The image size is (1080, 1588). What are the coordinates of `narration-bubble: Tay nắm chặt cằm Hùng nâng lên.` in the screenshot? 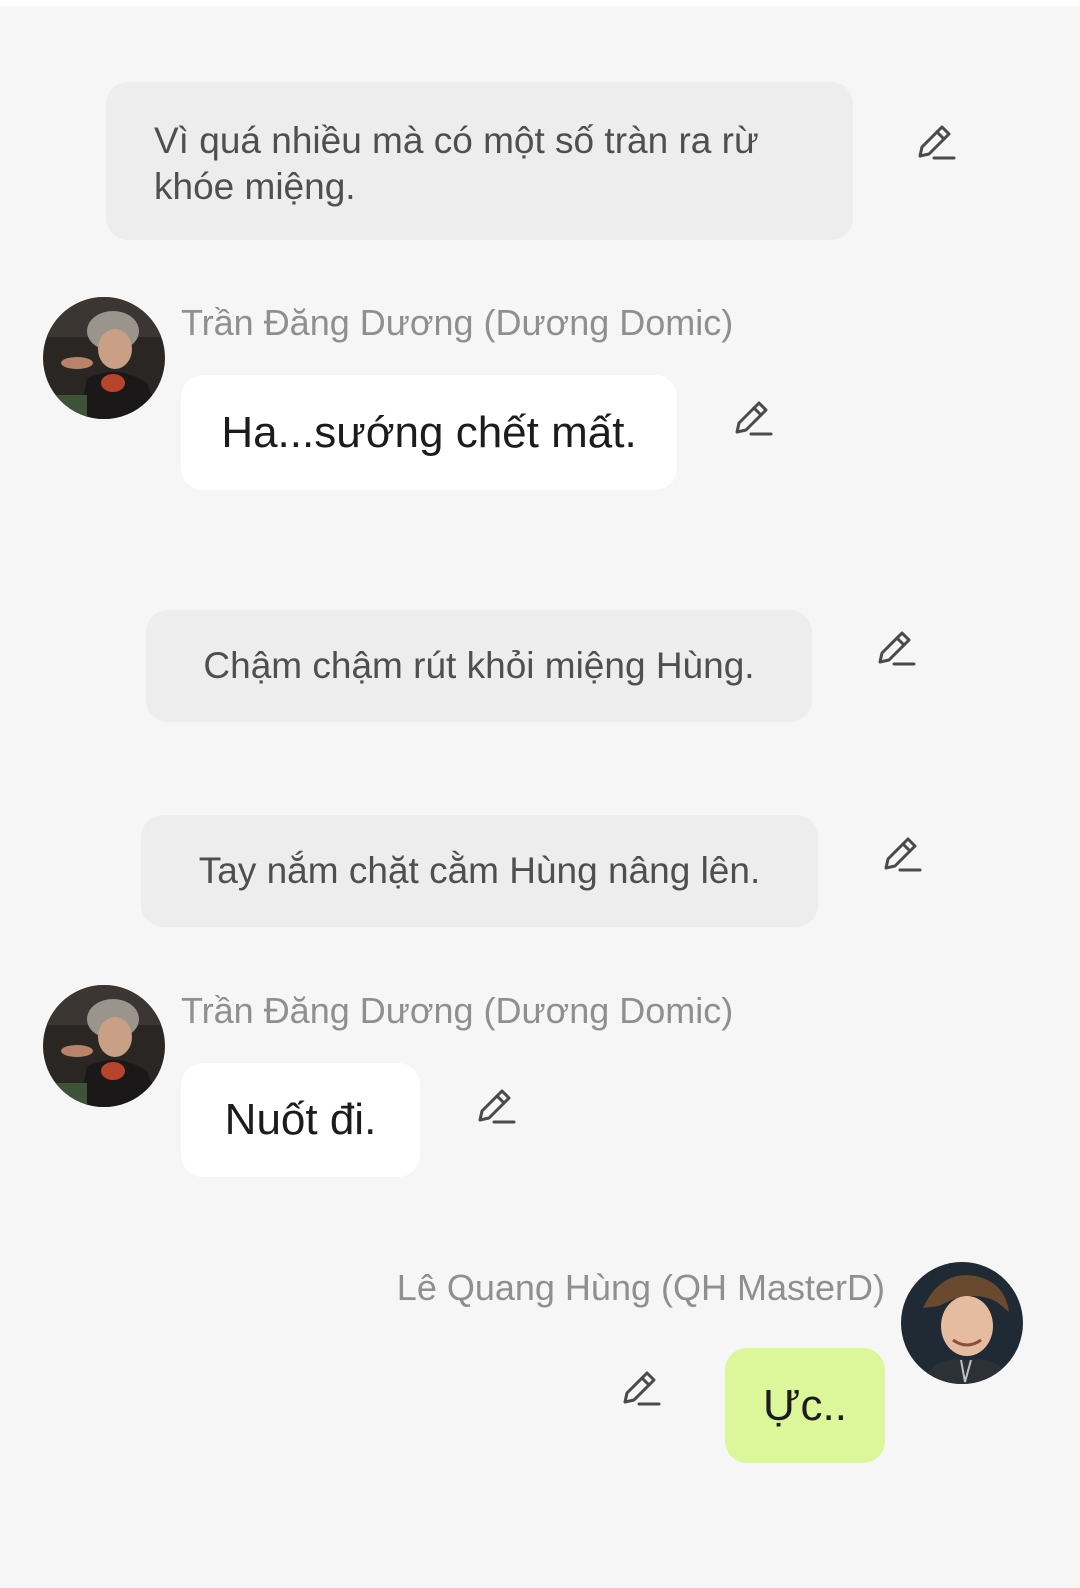 It's located at (479, 871).